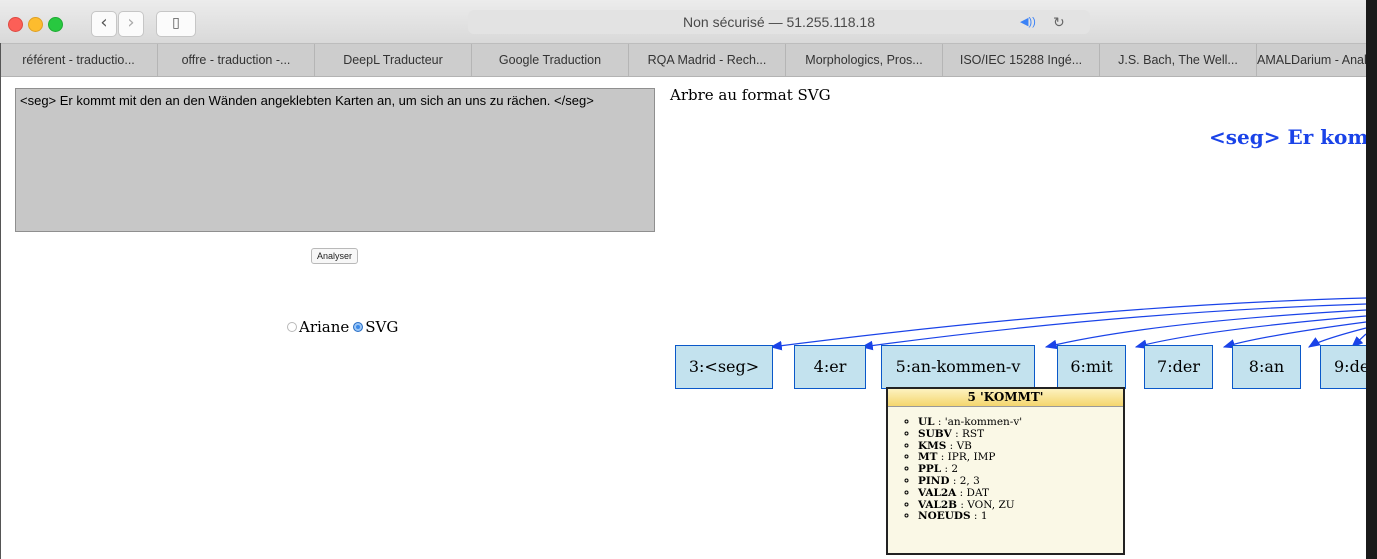  Describe the element at coordinates (335, 160) in the screenshot. I see `sentence-input` at that location.